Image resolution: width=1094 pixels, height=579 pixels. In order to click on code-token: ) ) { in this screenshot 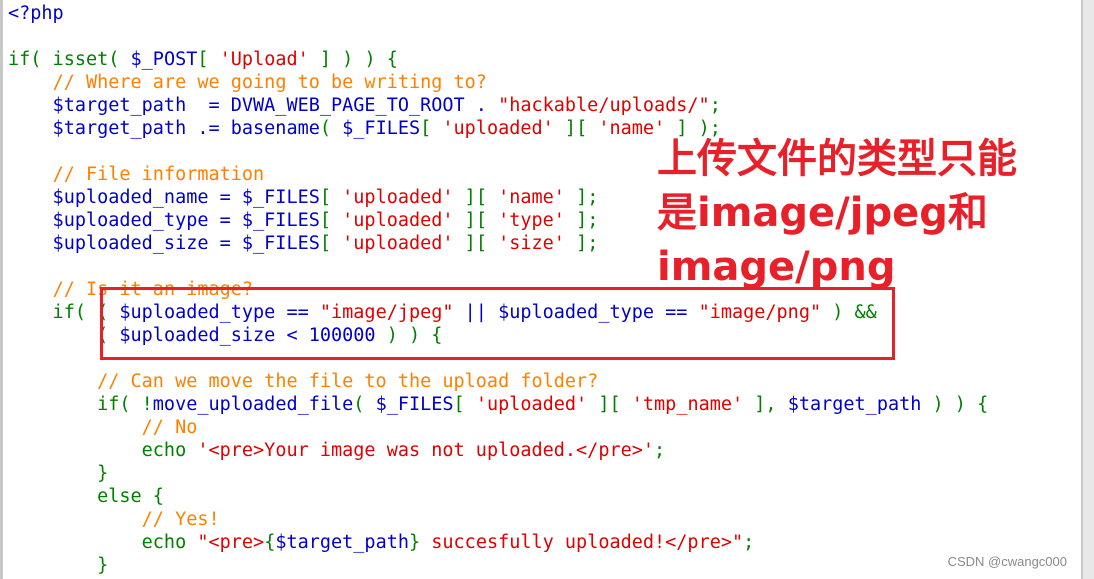, I will do `click(955, 404)`.